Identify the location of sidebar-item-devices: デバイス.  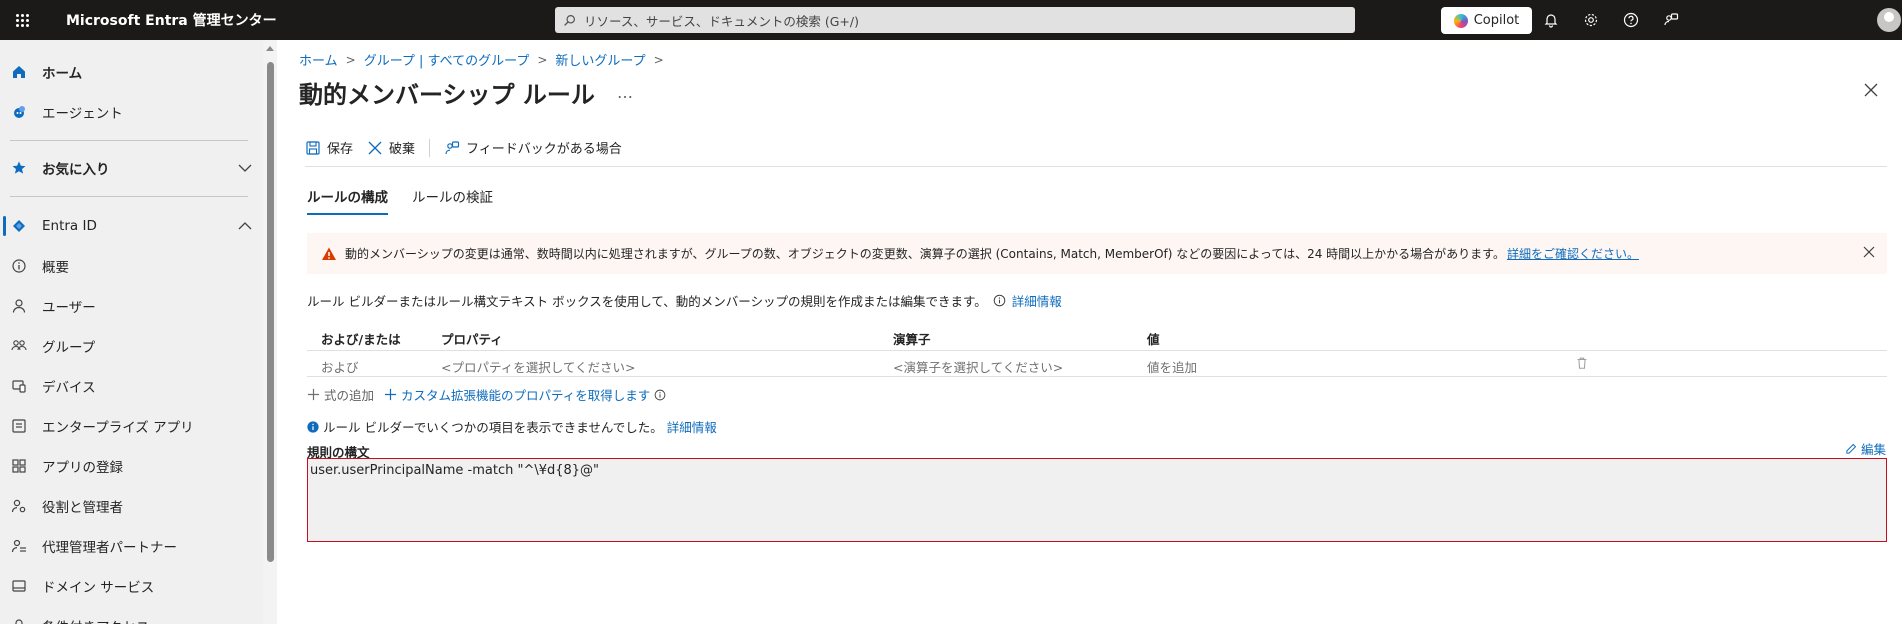
(131, 386).